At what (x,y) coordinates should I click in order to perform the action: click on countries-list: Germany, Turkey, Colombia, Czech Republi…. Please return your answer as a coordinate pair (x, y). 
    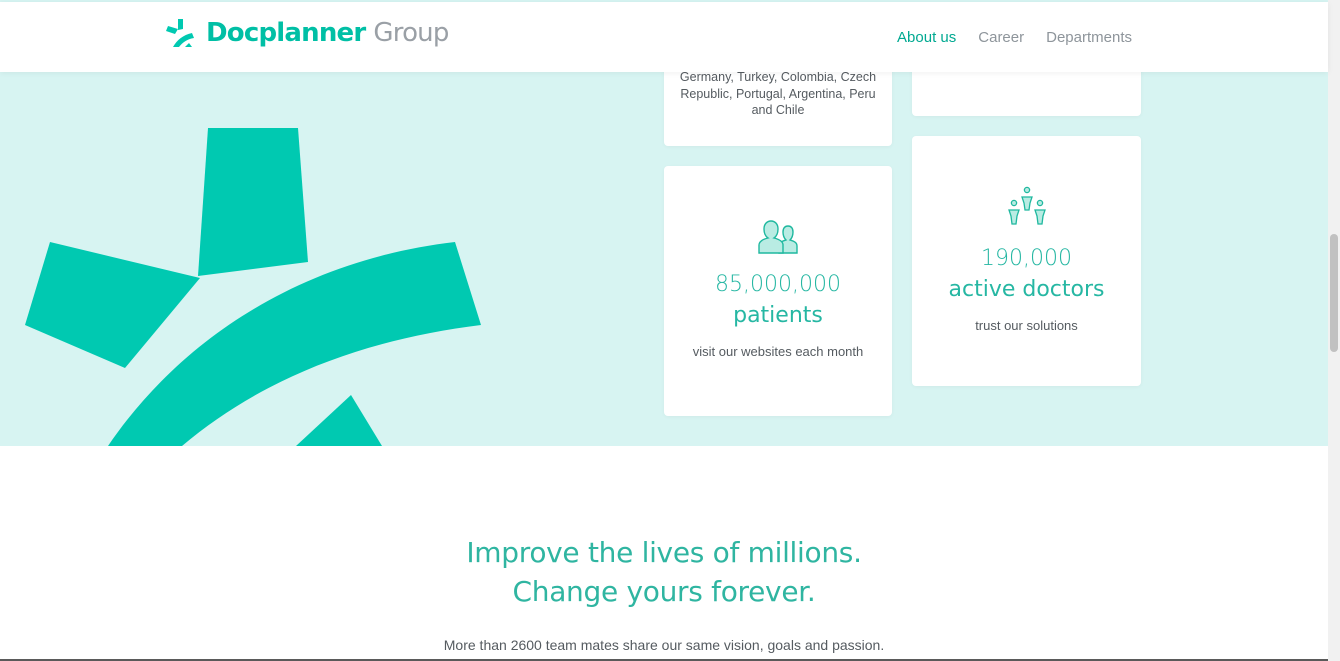
    Looking at the image, I should click on (778, 93).